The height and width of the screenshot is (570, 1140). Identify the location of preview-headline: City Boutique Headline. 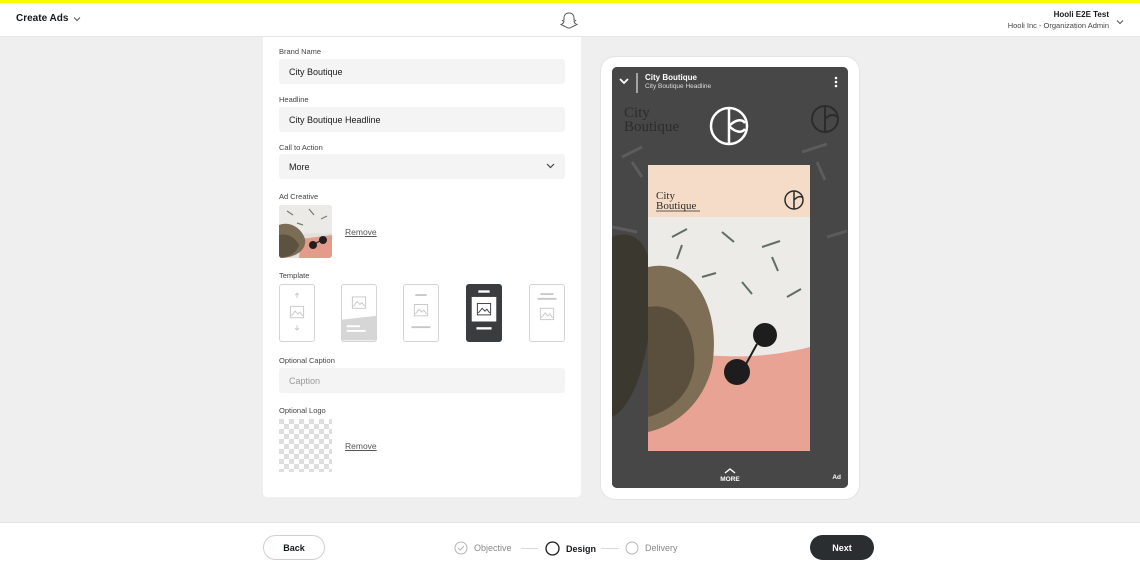
(678, 86).